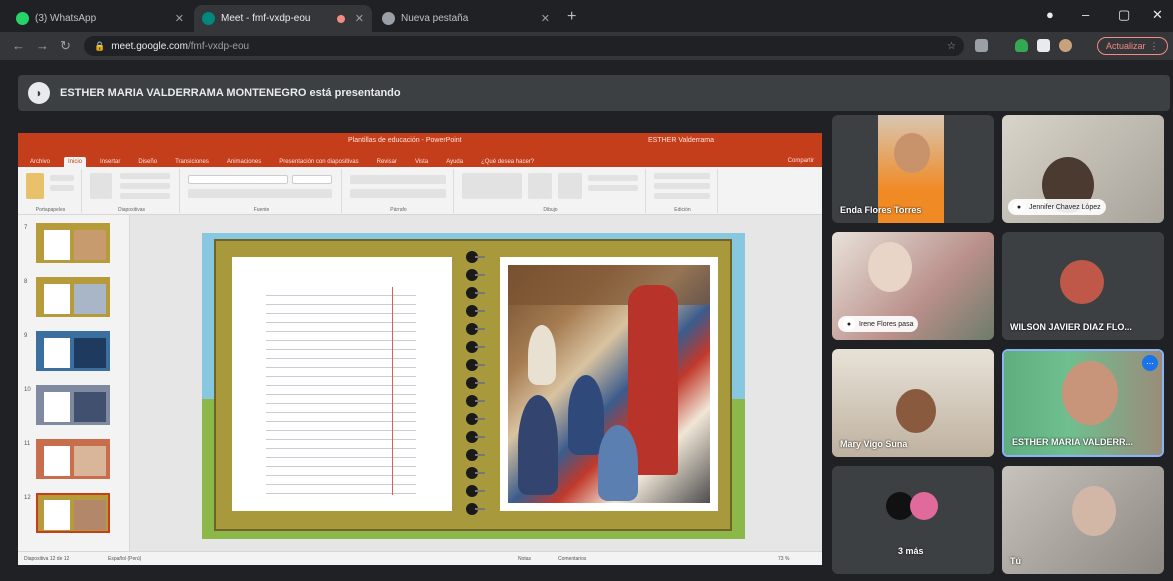 The width and height of the screenshot is (1173, 581). What do you see at coordinates (466, 18) in the screenshot?
I see `tab-new: Nueva pestaña ✕` at bounding box center [466, 18].